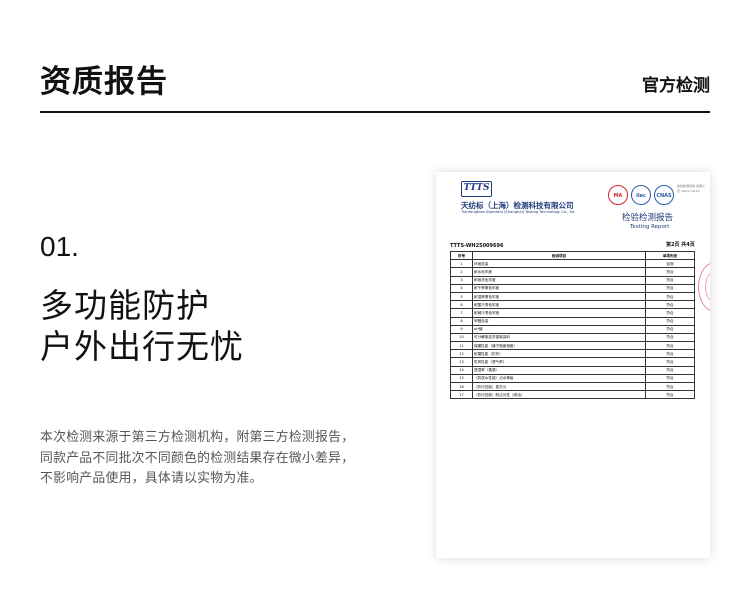  I want to click on table-row: 9 pH值 符合, so click(572, 329).